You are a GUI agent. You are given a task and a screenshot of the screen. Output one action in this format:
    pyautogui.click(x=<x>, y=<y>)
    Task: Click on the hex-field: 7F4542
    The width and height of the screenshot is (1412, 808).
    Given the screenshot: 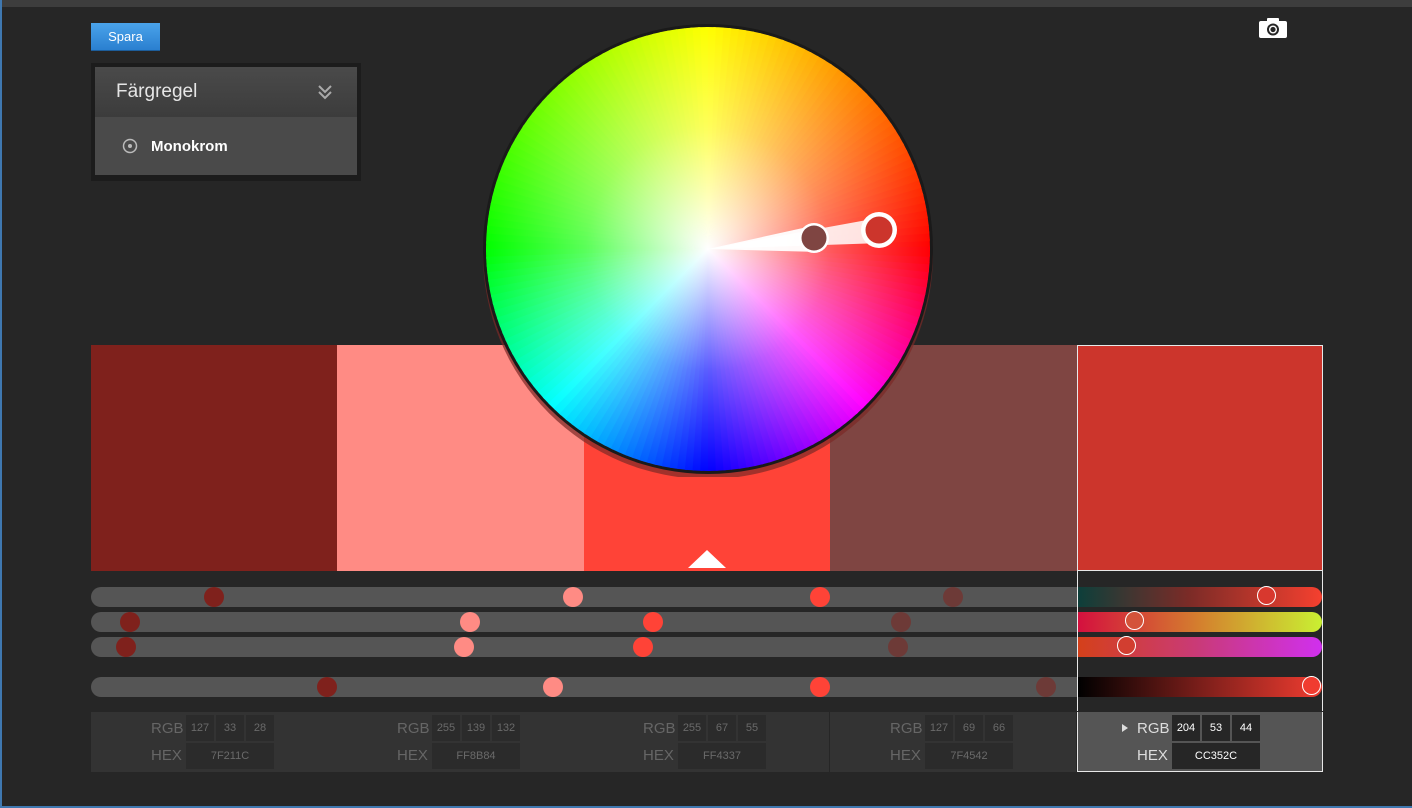 What is the action you would take?
    pyautogui.click(x=969, y=756)
    